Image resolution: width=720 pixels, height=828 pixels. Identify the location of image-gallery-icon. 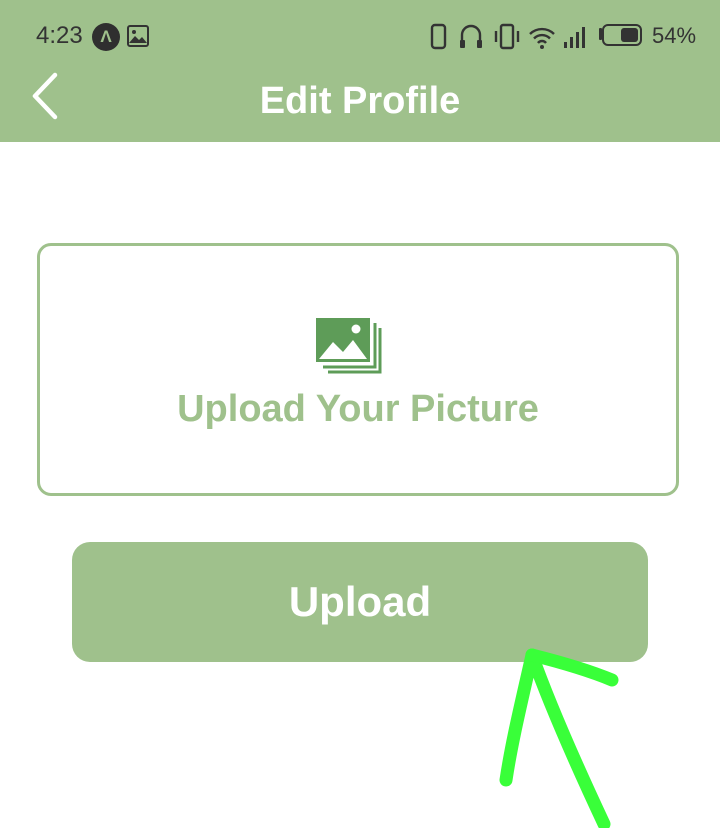
(349, 349).